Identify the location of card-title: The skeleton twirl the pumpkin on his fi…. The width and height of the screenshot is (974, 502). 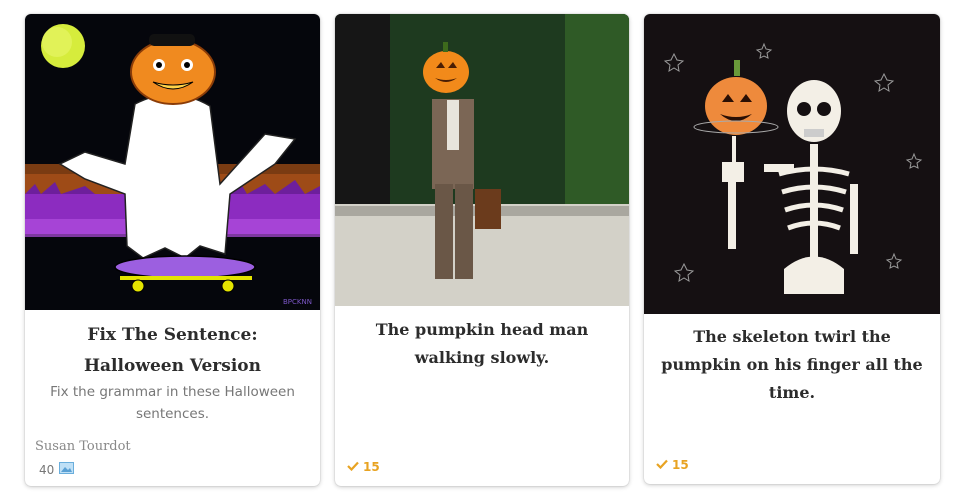
(792, 364).